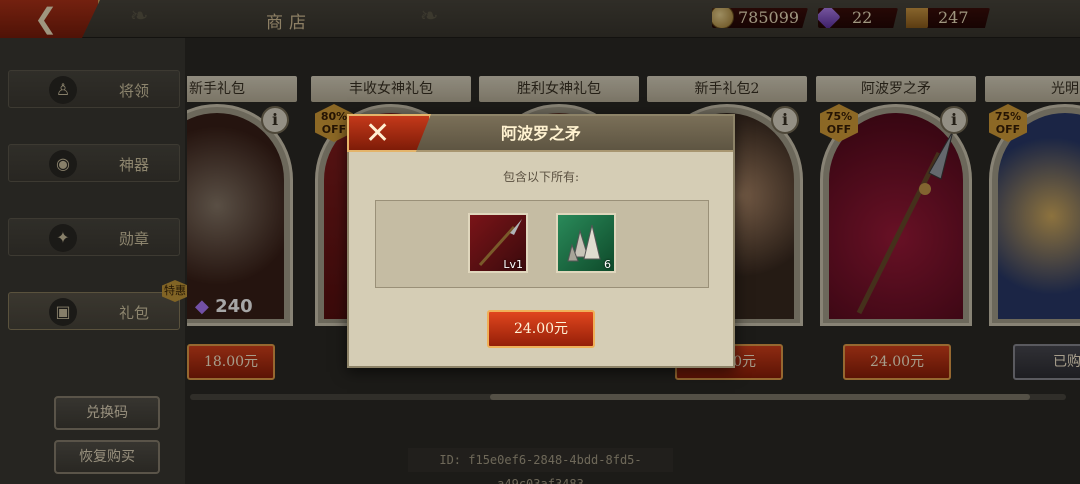  I want to click on crystal-item: 6, so click(586, 243).